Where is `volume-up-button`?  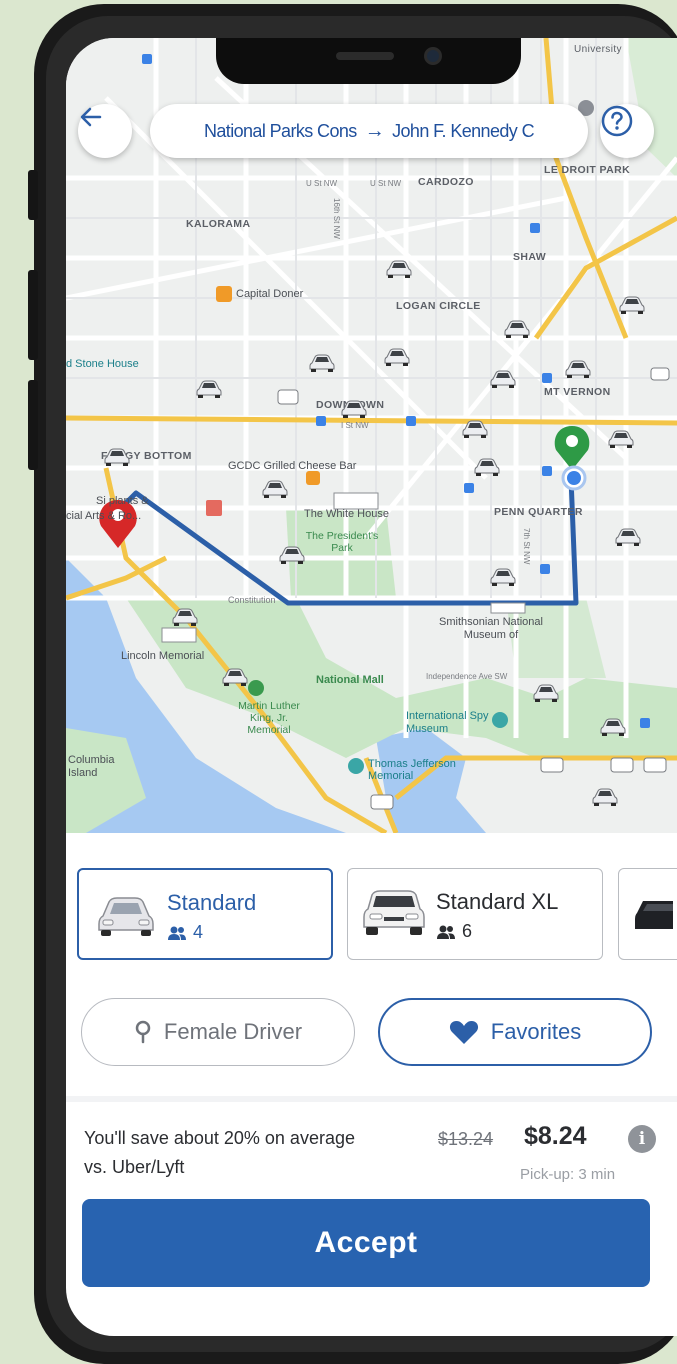
volume-up-button is located at coordinates (33, 315).